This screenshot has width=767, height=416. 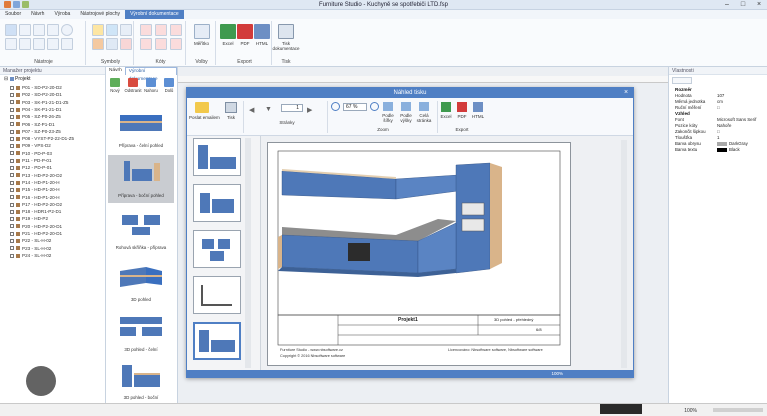 What do you see at coordinates (39, 44) in the screenshot?
I see `text-tool-icon` at bounding box center [39, 44].